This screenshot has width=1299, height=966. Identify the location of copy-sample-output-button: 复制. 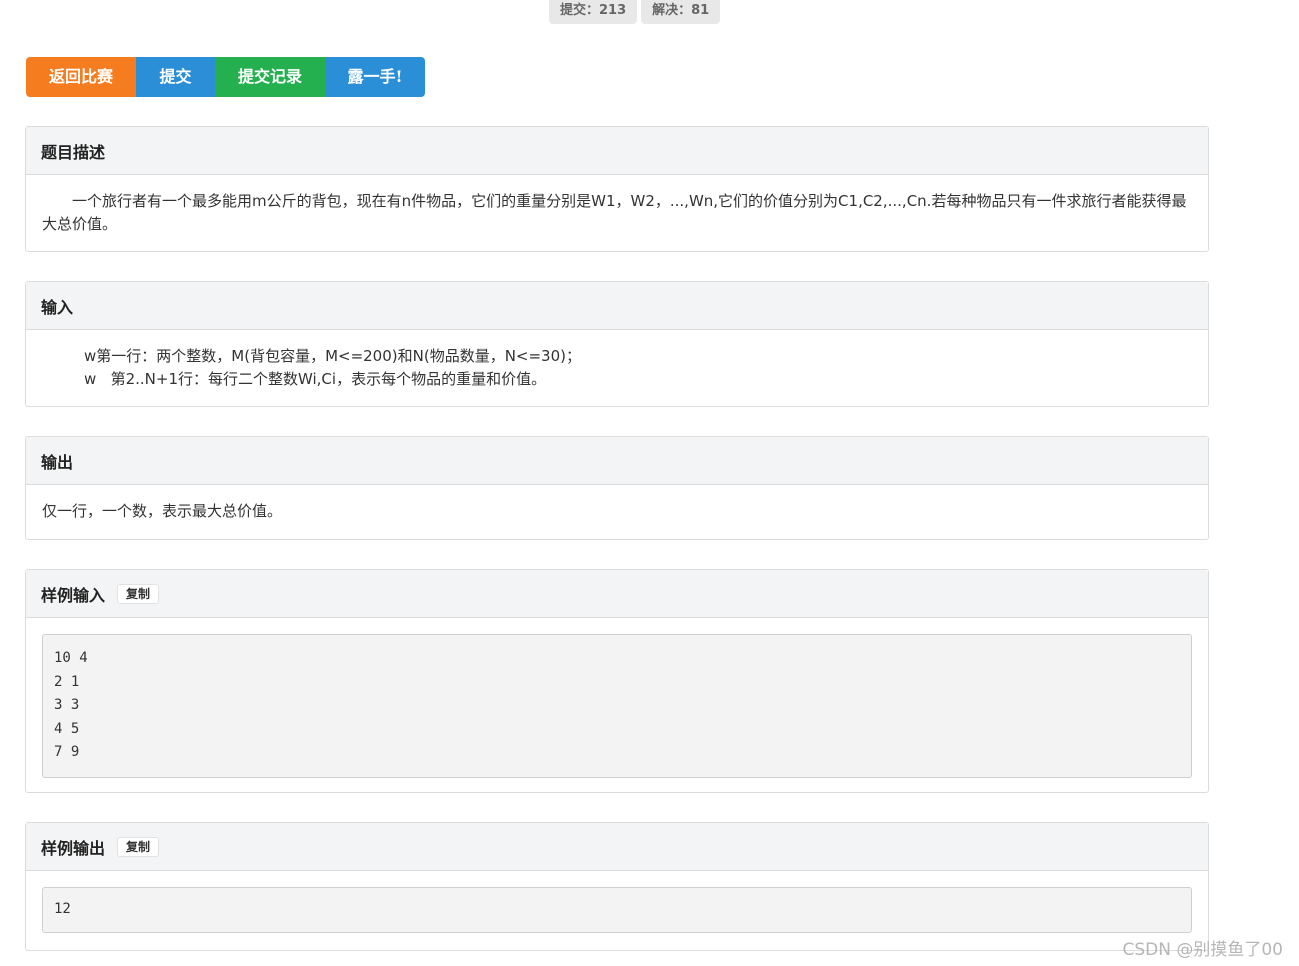
(138, 846).